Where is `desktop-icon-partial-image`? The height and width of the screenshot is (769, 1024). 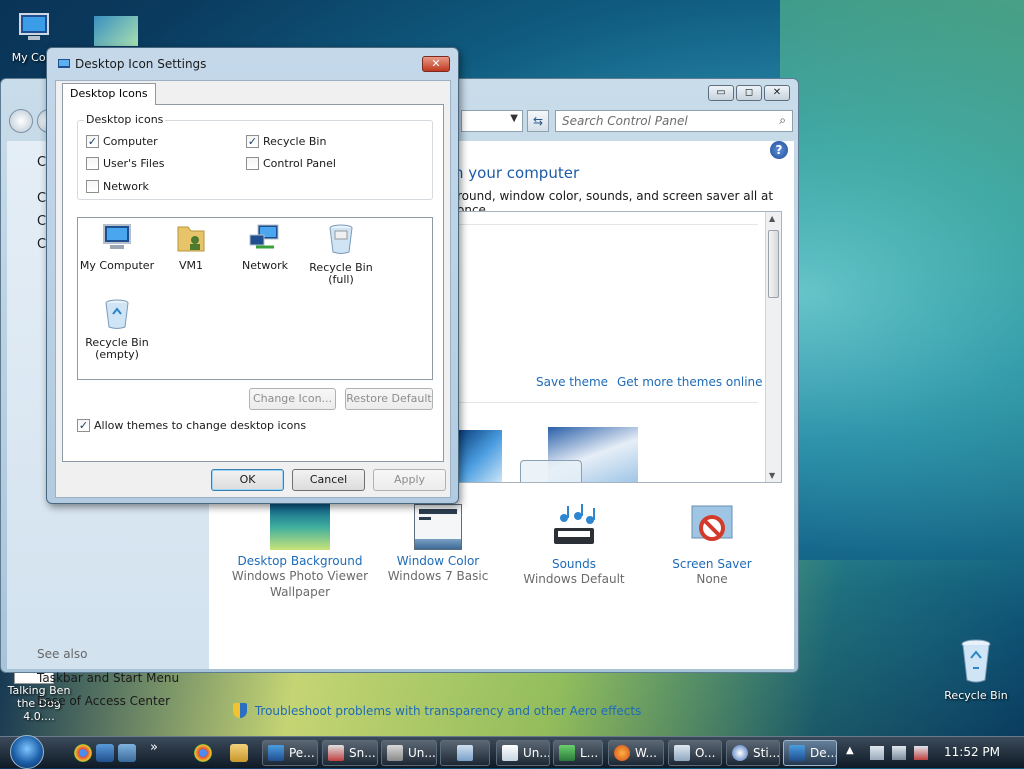
desktop-icon-partial-image is located at coordinates (116, 31).